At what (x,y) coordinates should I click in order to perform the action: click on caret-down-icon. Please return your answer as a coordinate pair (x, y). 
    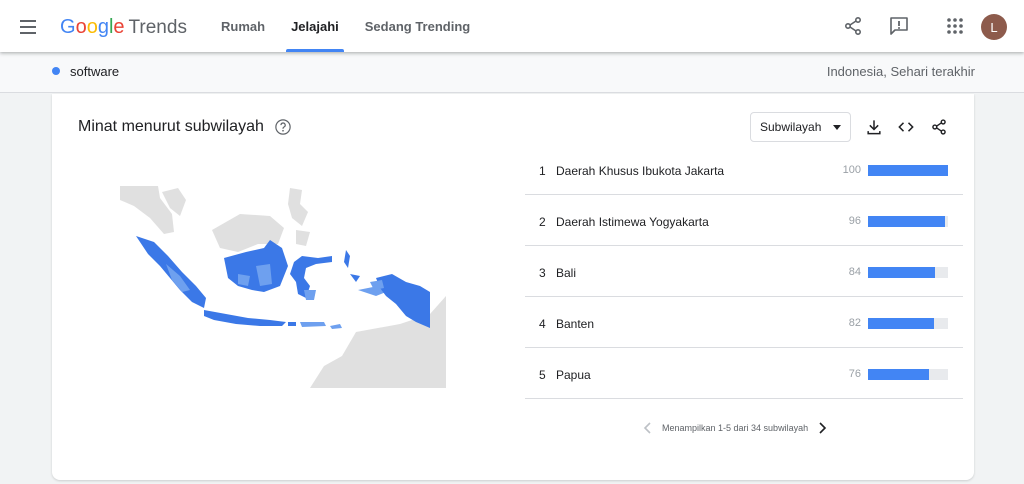
    Looking at the image, I should click on (837, 127).